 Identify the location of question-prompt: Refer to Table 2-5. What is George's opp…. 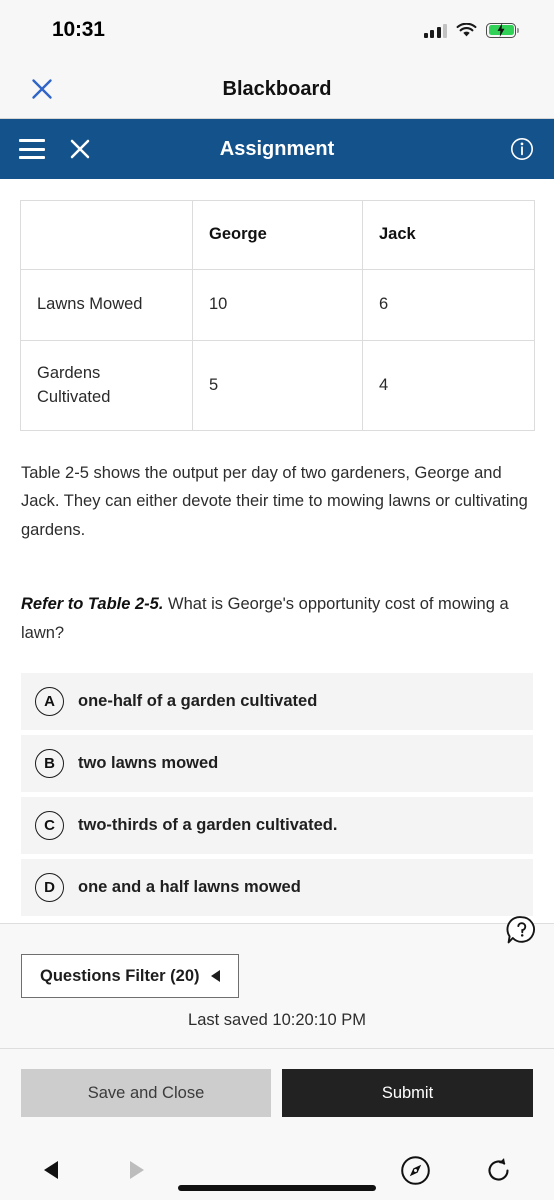
(277, 618).